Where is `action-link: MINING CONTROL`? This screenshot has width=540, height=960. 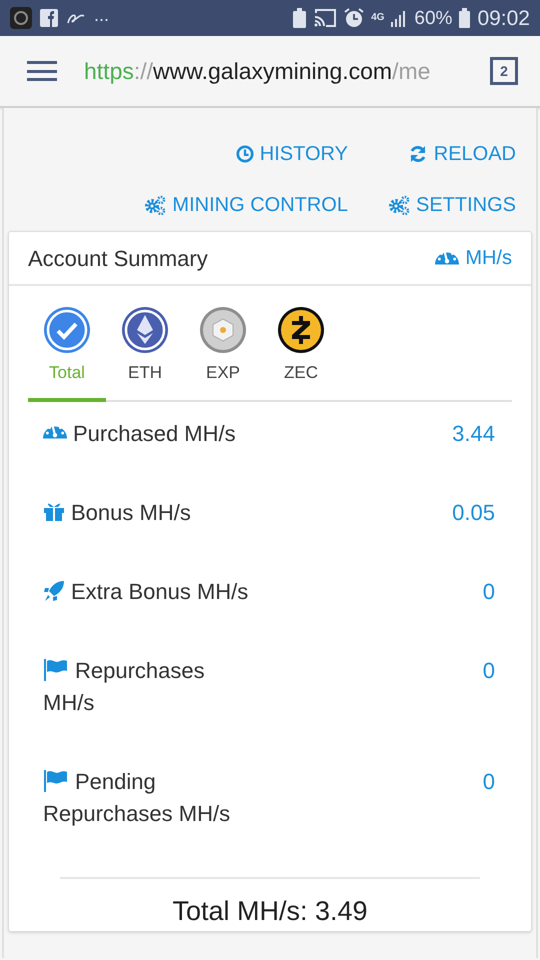
action-link: MINING CONTROL is located at coordinates (246, 205).